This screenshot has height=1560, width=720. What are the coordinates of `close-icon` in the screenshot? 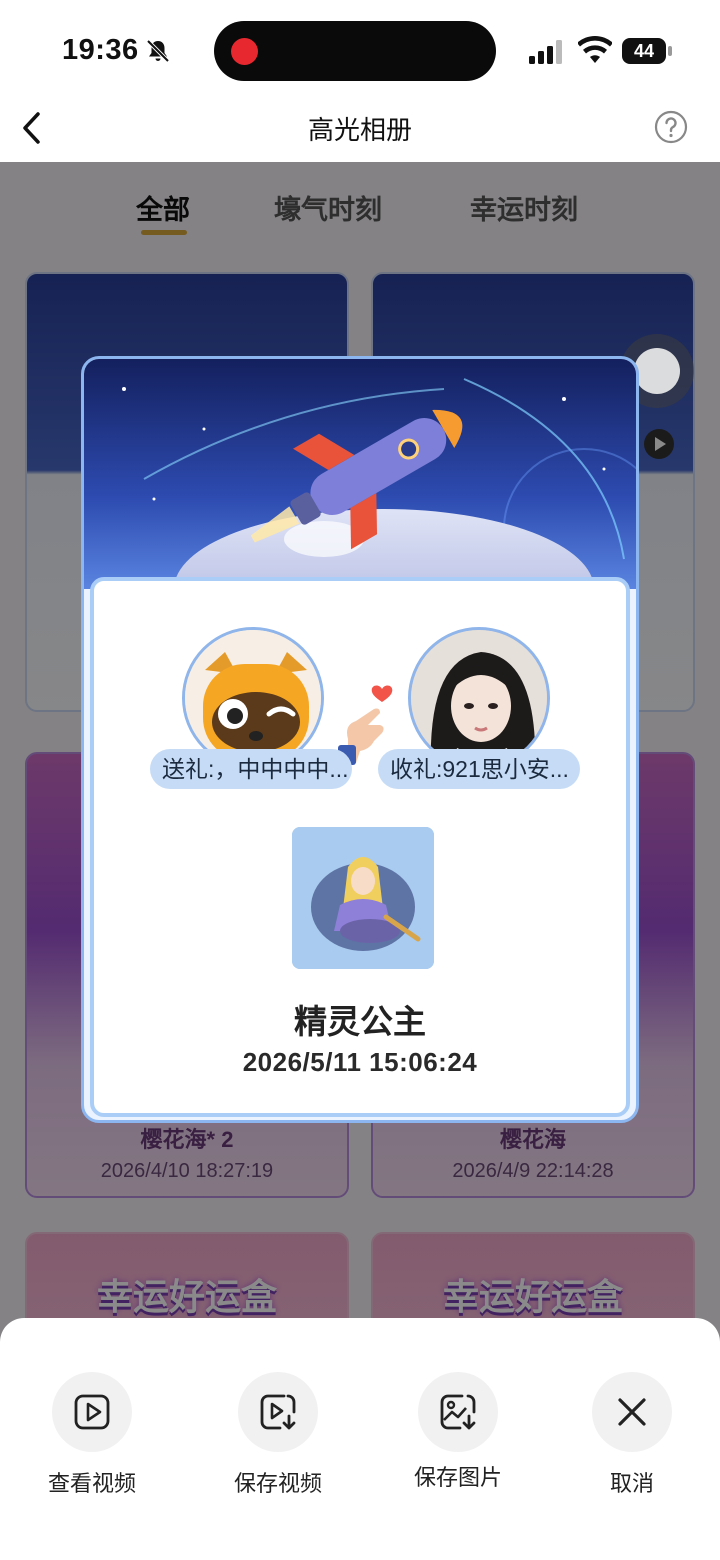 It's located at (632, 1412).